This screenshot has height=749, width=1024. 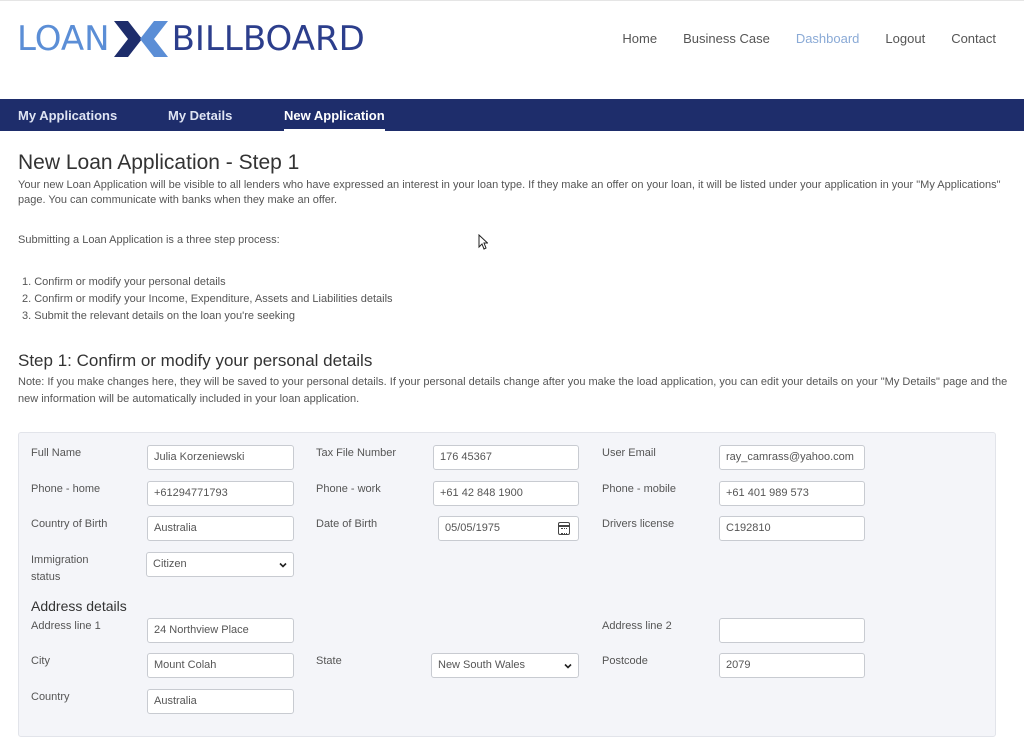 I want to click on phone-mobile-label: Phone - mobile, so click(x=639, y=489).